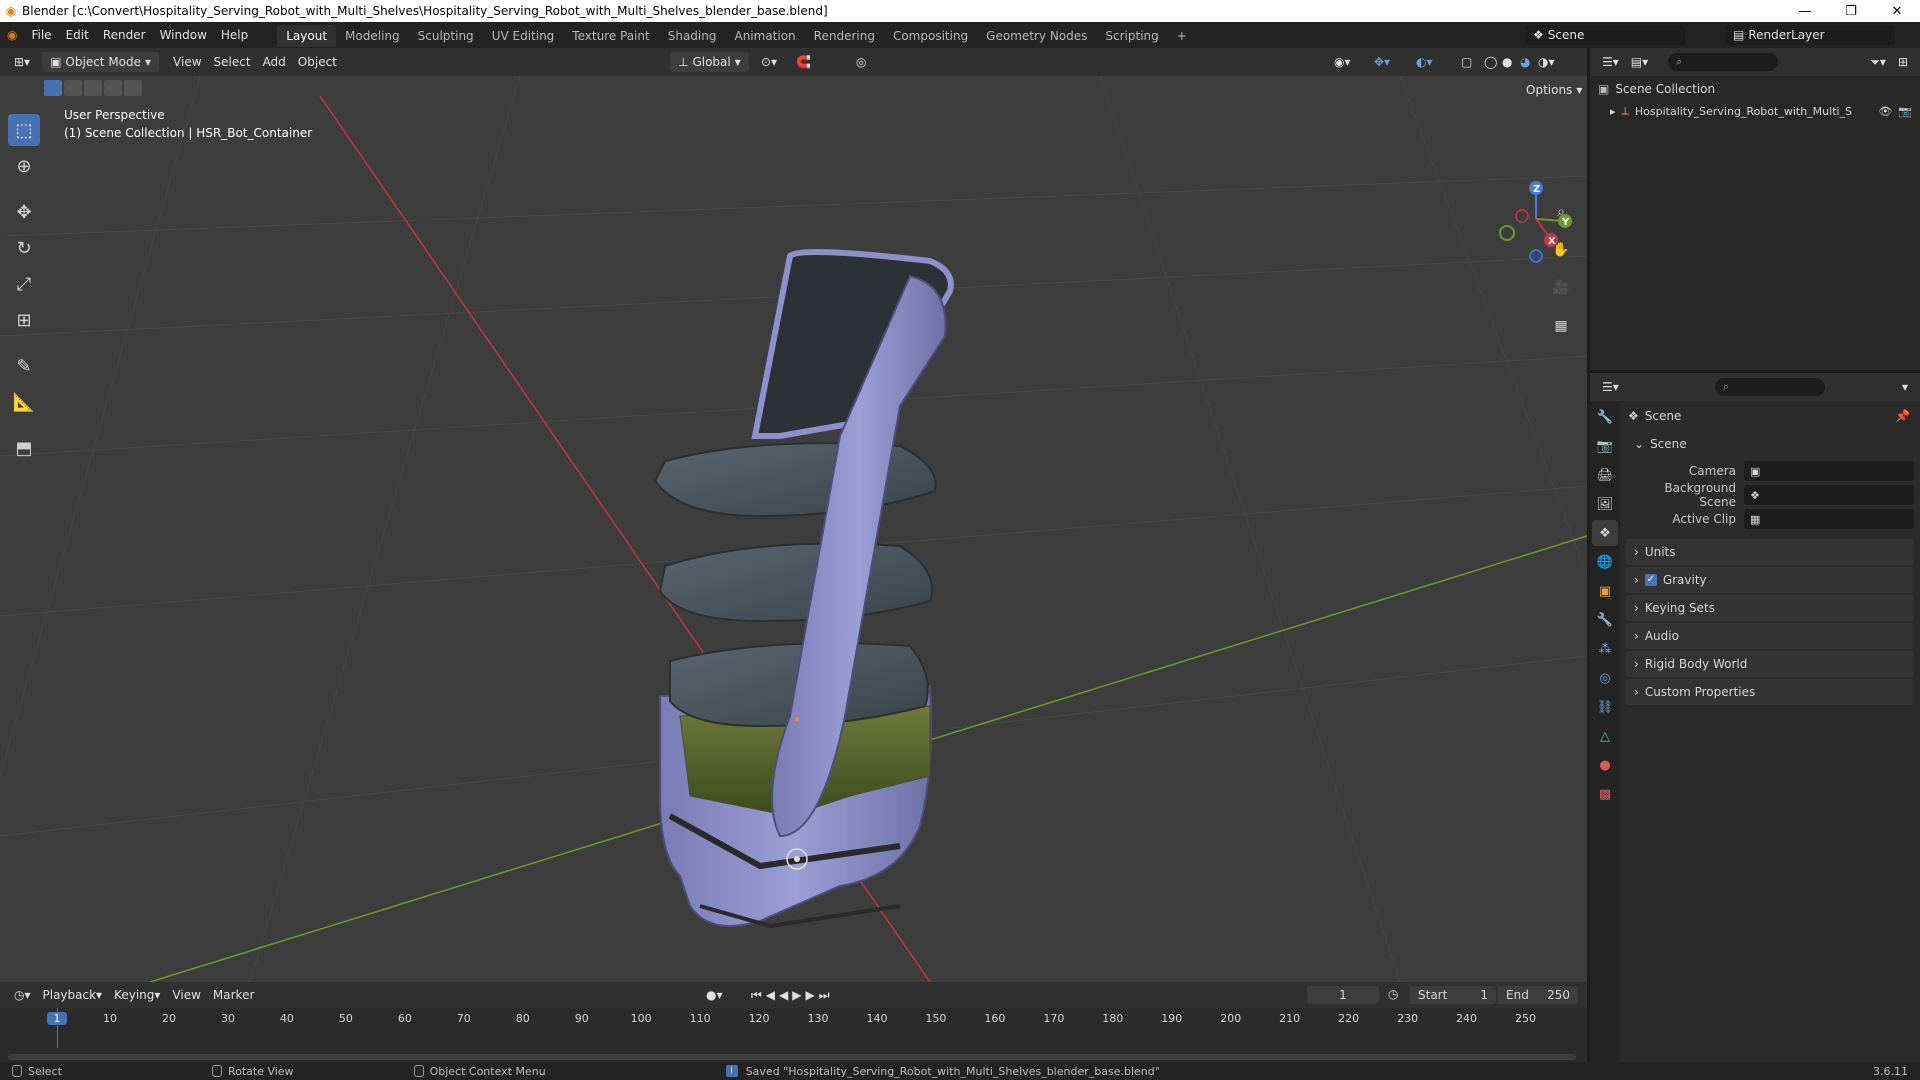 The width and height of the screenshot is (1920, 1080). I want to click on filter-icon: ⏷▾, so click(1878, 62).